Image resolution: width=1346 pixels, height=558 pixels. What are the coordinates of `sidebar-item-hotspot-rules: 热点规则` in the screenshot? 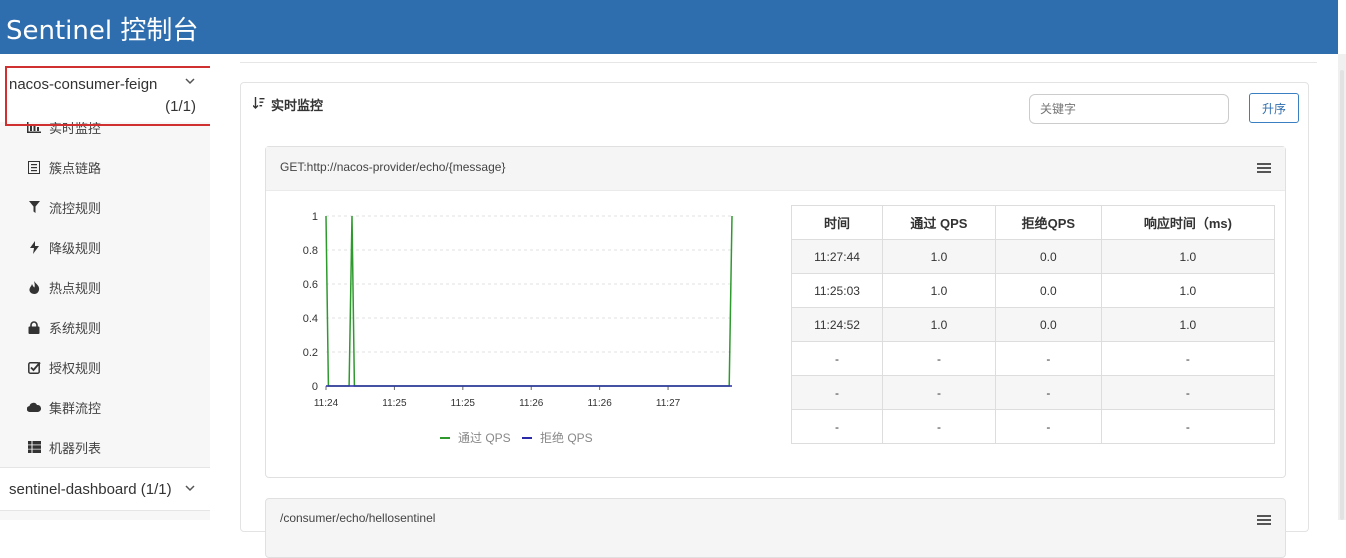 It's located at (105, 287).